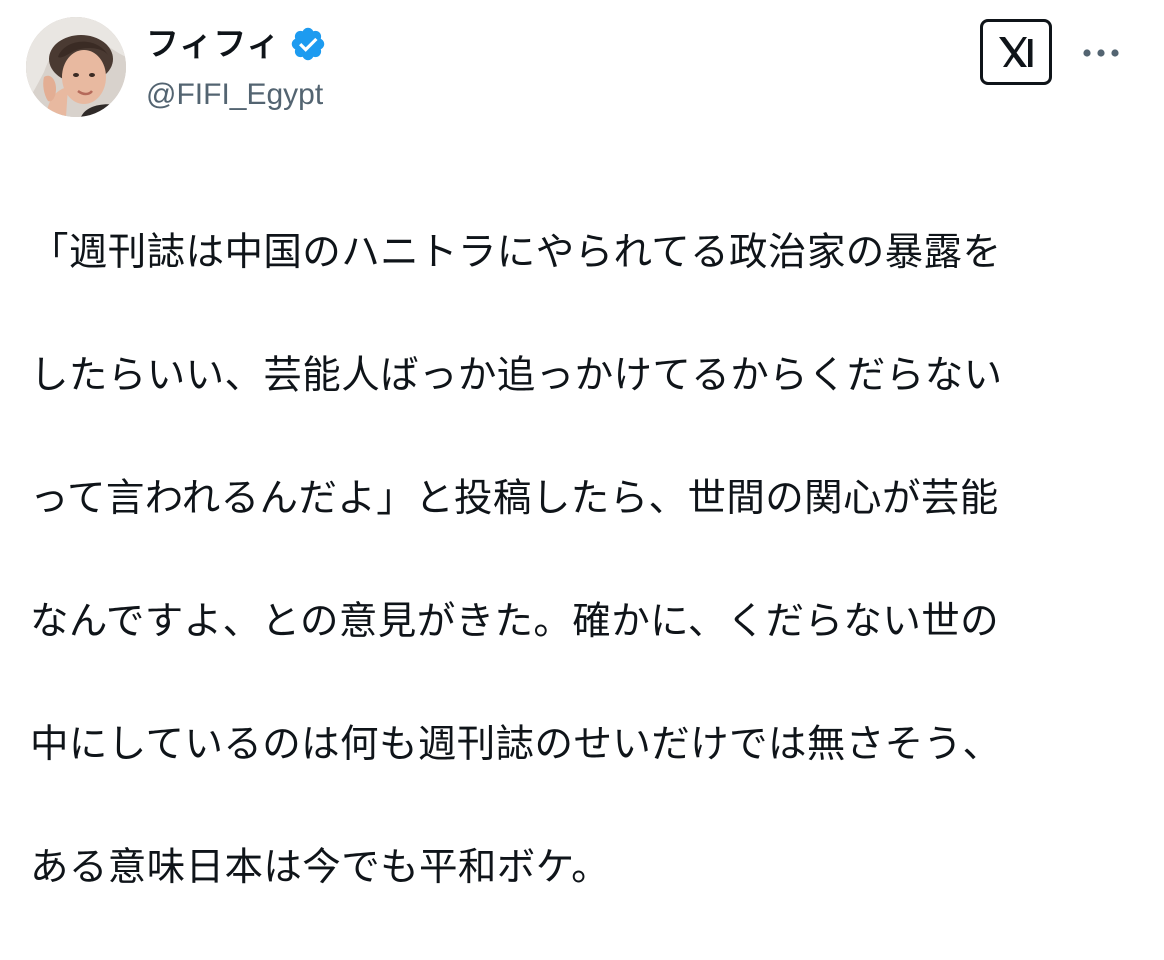 The width and height of the screenshot is (1164, 960). I want to click on x-logo-button, so click(1016, 52).